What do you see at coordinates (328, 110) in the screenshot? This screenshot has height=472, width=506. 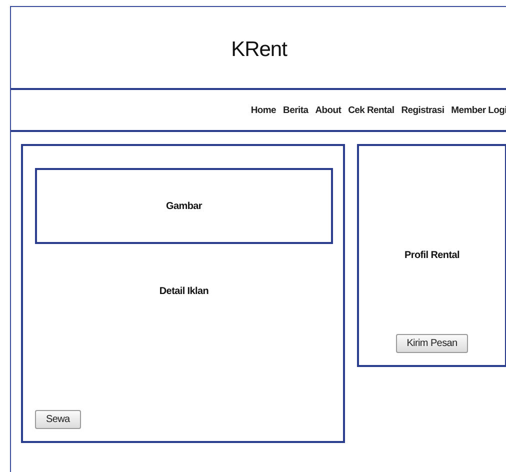 I see `nav-link: About` at bounding box center [328, 110].